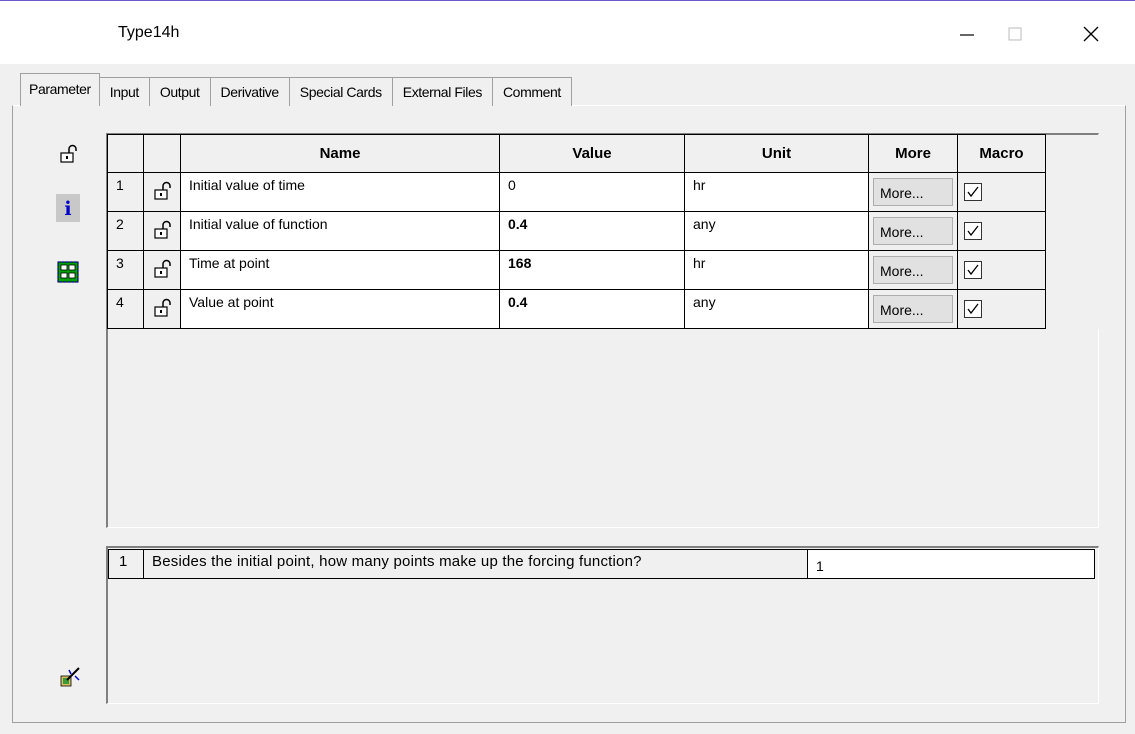 The height and width of the screenshot is (734, 1135). I want to click on tab-output: Output, so click(179, 91).